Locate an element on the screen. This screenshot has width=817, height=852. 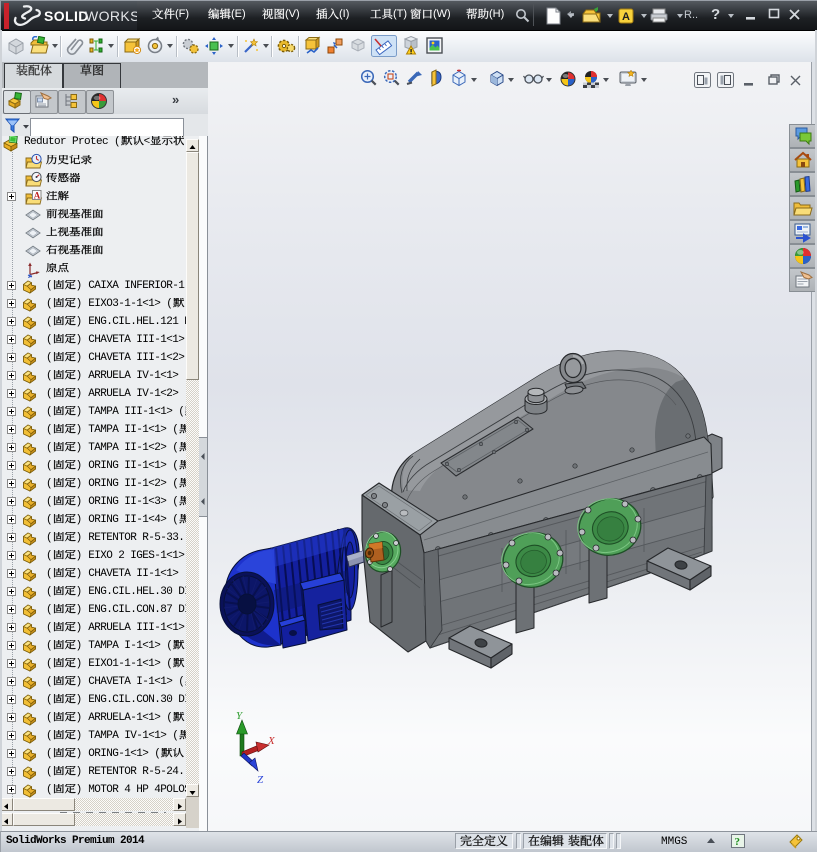
svg-text: A is located at coordinates (626, 17).